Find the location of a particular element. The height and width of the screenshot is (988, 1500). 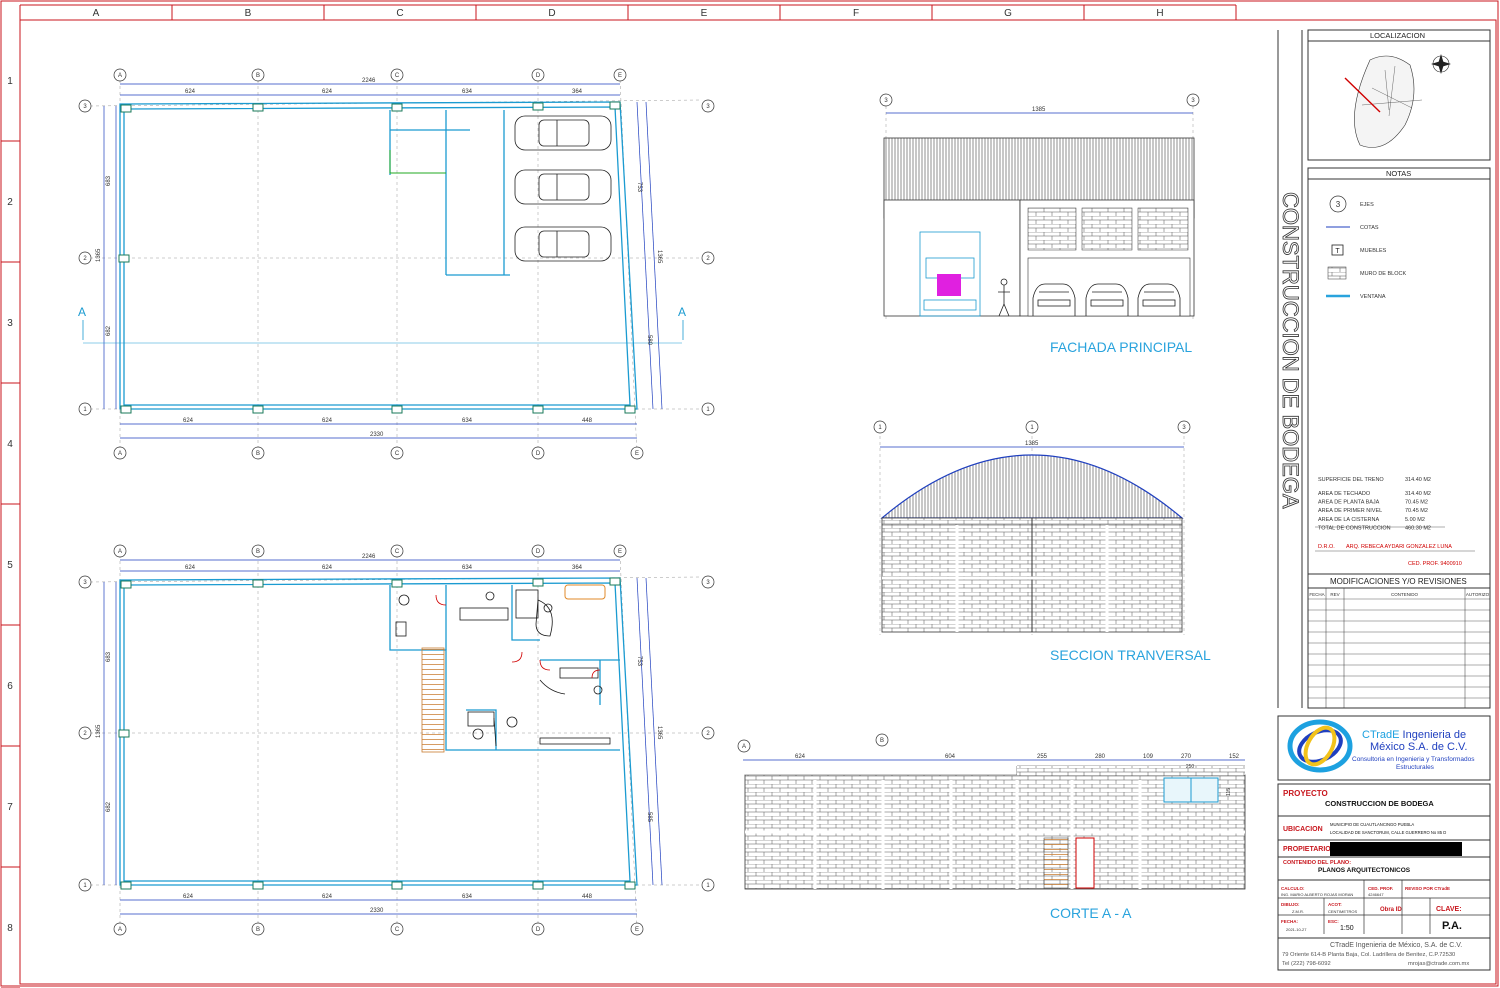

axis-bubble-right-3: 3 is located at coordinates (708, 106).